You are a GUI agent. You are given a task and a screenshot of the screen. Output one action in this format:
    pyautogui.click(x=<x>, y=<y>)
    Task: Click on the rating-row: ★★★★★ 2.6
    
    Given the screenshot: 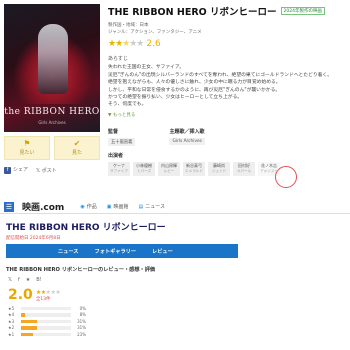 What is the action you would take?
    pyautogui.click(x=227, y=44)
    